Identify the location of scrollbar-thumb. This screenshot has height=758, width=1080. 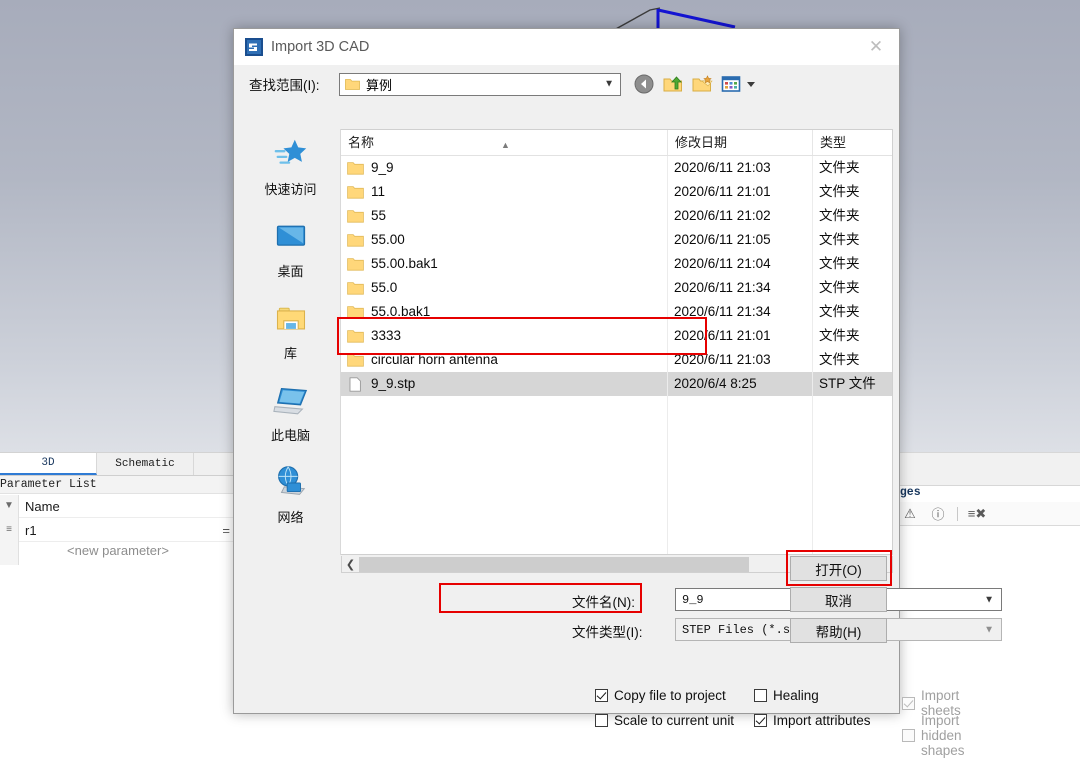
(554, 564).